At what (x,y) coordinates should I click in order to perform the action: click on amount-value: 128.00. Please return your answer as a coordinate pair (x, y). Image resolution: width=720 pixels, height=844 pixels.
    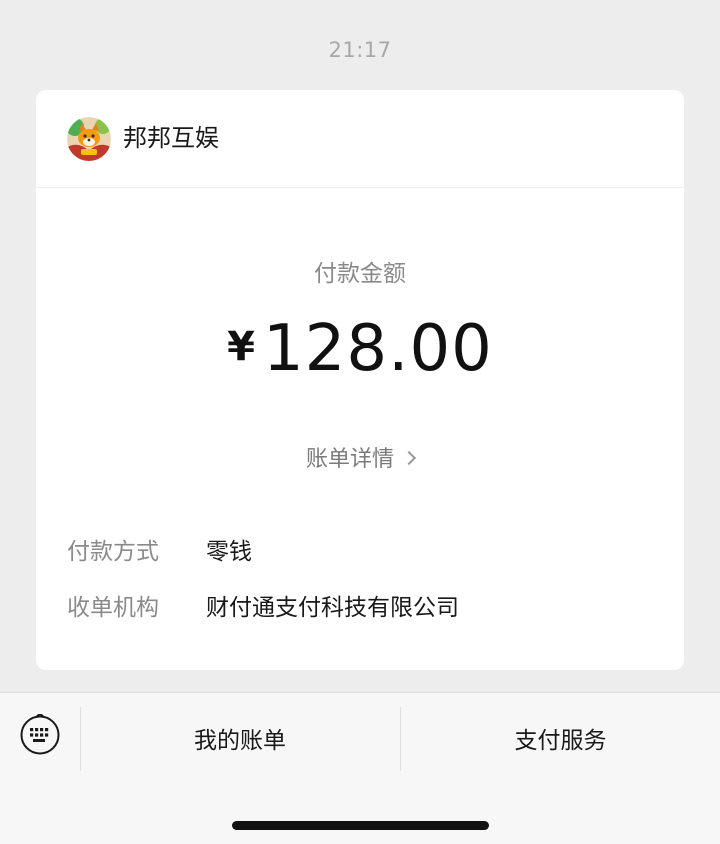
    Looking at the image, I should click on (377, 349).